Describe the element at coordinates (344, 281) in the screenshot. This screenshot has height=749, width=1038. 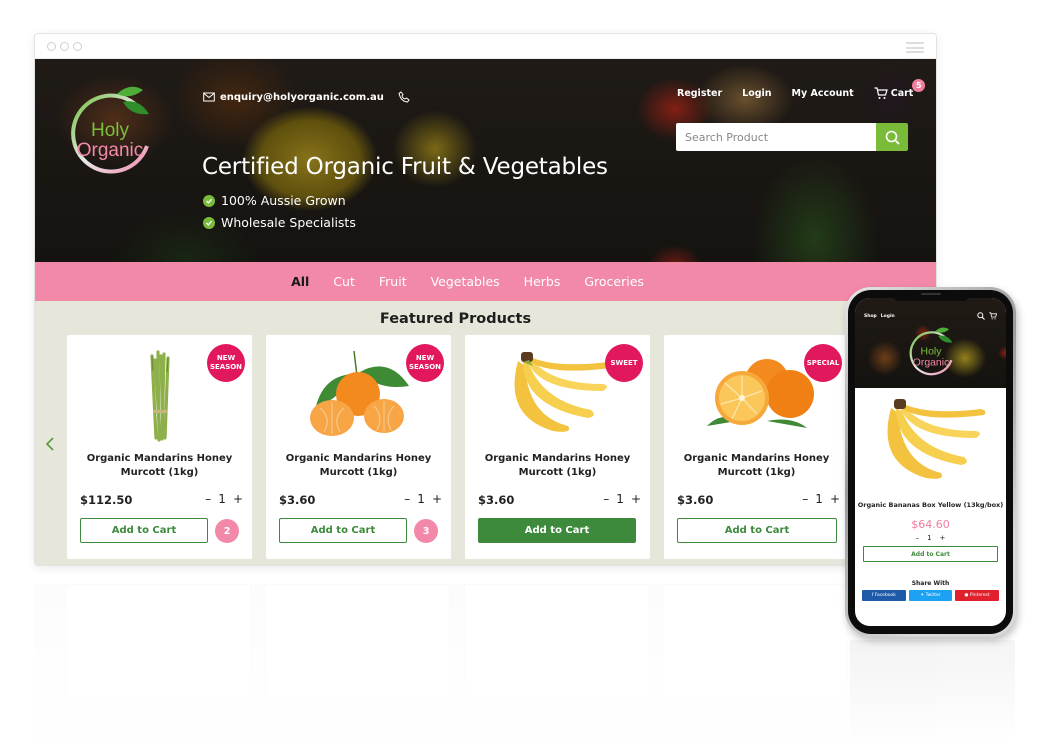
I see `category-tab-cut: Cut` at that location.